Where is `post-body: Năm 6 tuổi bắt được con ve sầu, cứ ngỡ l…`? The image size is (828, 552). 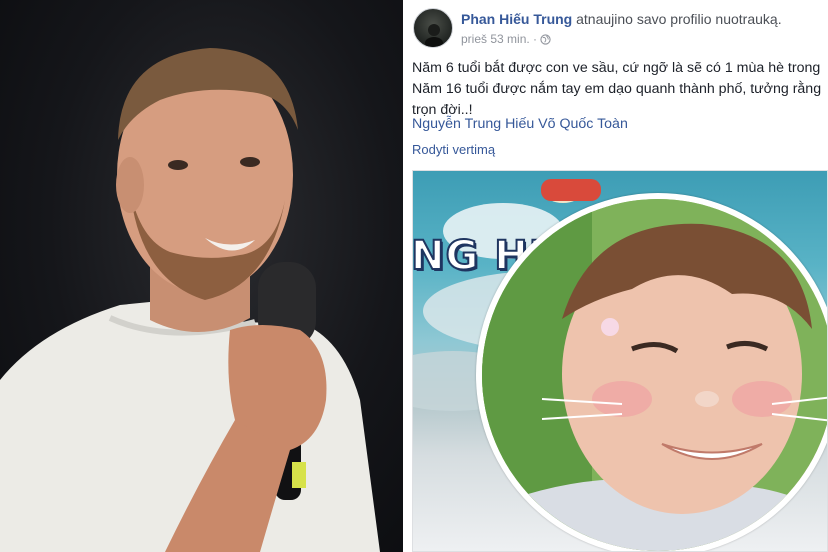
post-body: Năm 6 tuổi bắt được con ve sầu, cứ ngỡ l… is located at coordinates (618, 89).